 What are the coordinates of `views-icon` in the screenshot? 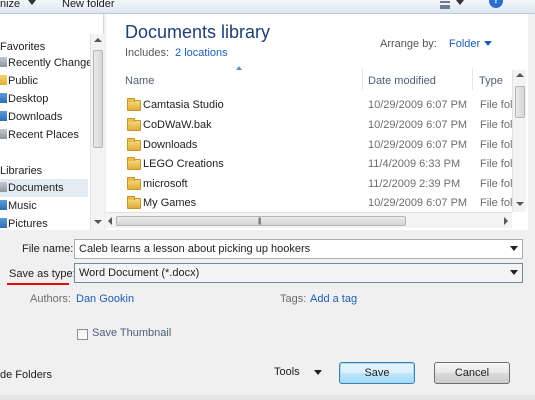 It's located at (445, 5).